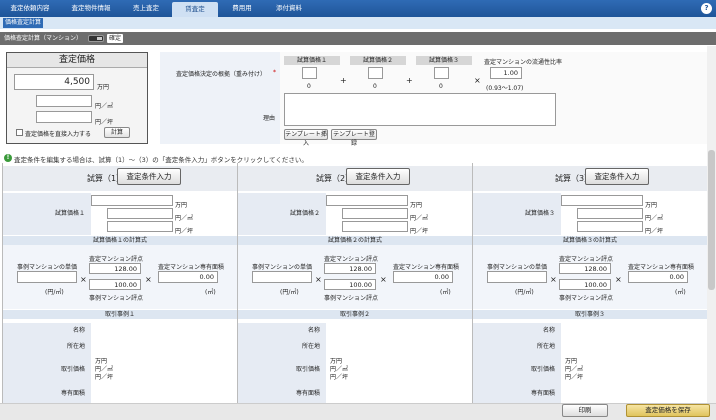  What do you see at coordinates (54, 82) in the screenshot?
I see `price-man-input: 4,500` at bounding box center [54, 82].